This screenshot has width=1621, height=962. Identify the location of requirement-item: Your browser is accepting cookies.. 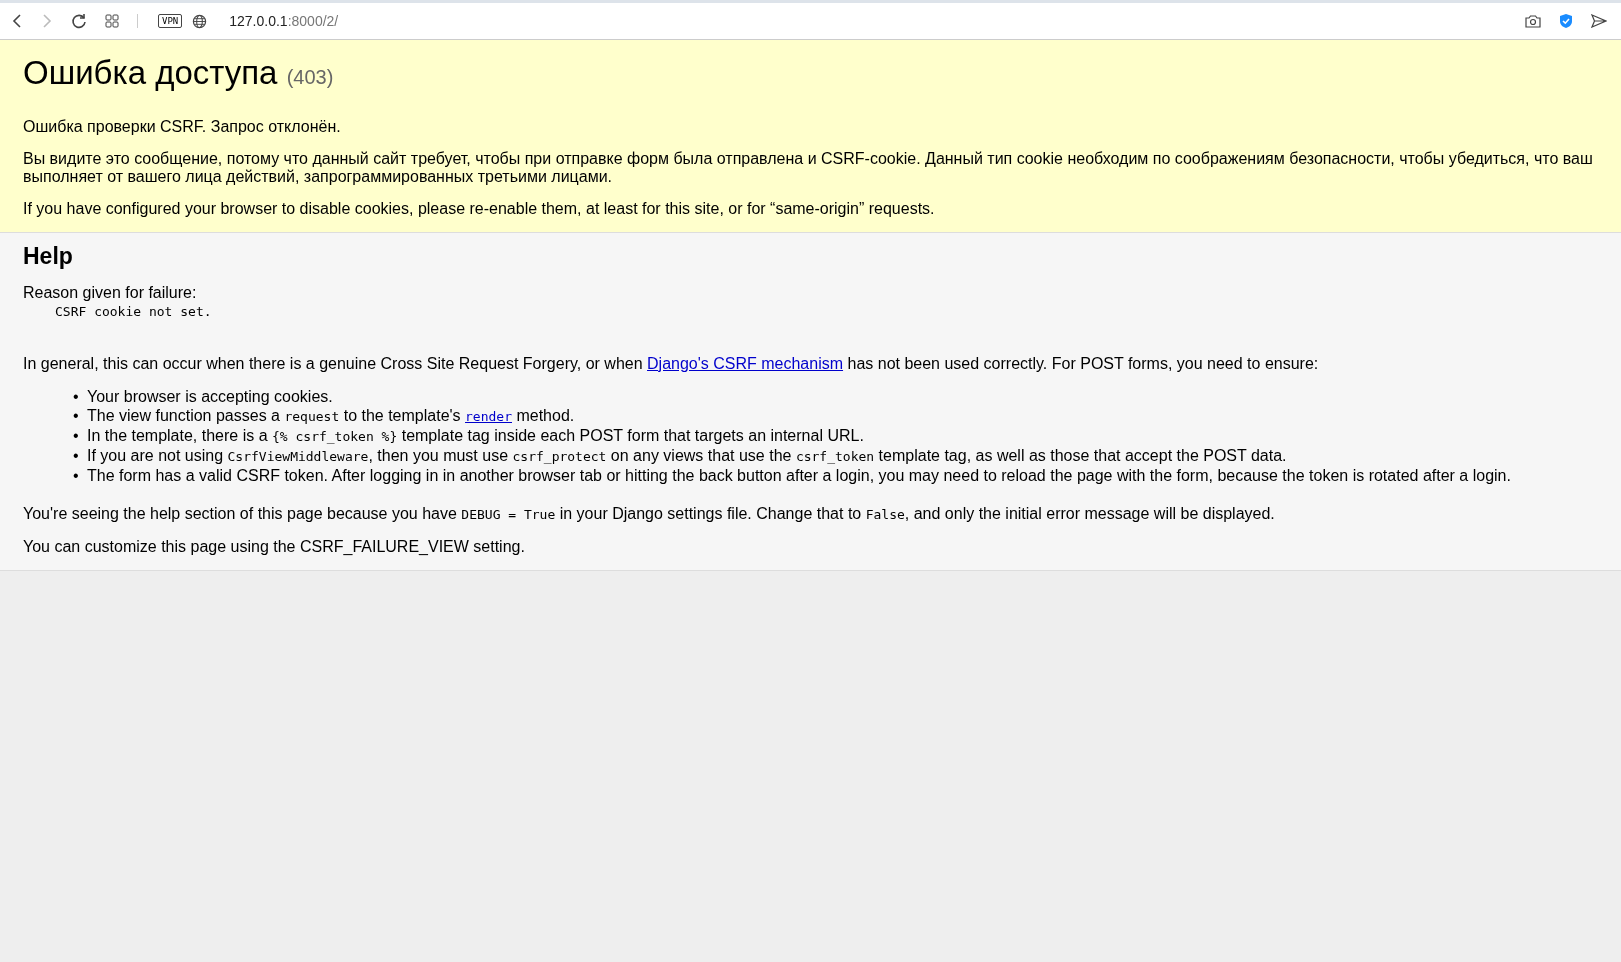
(210, 396).